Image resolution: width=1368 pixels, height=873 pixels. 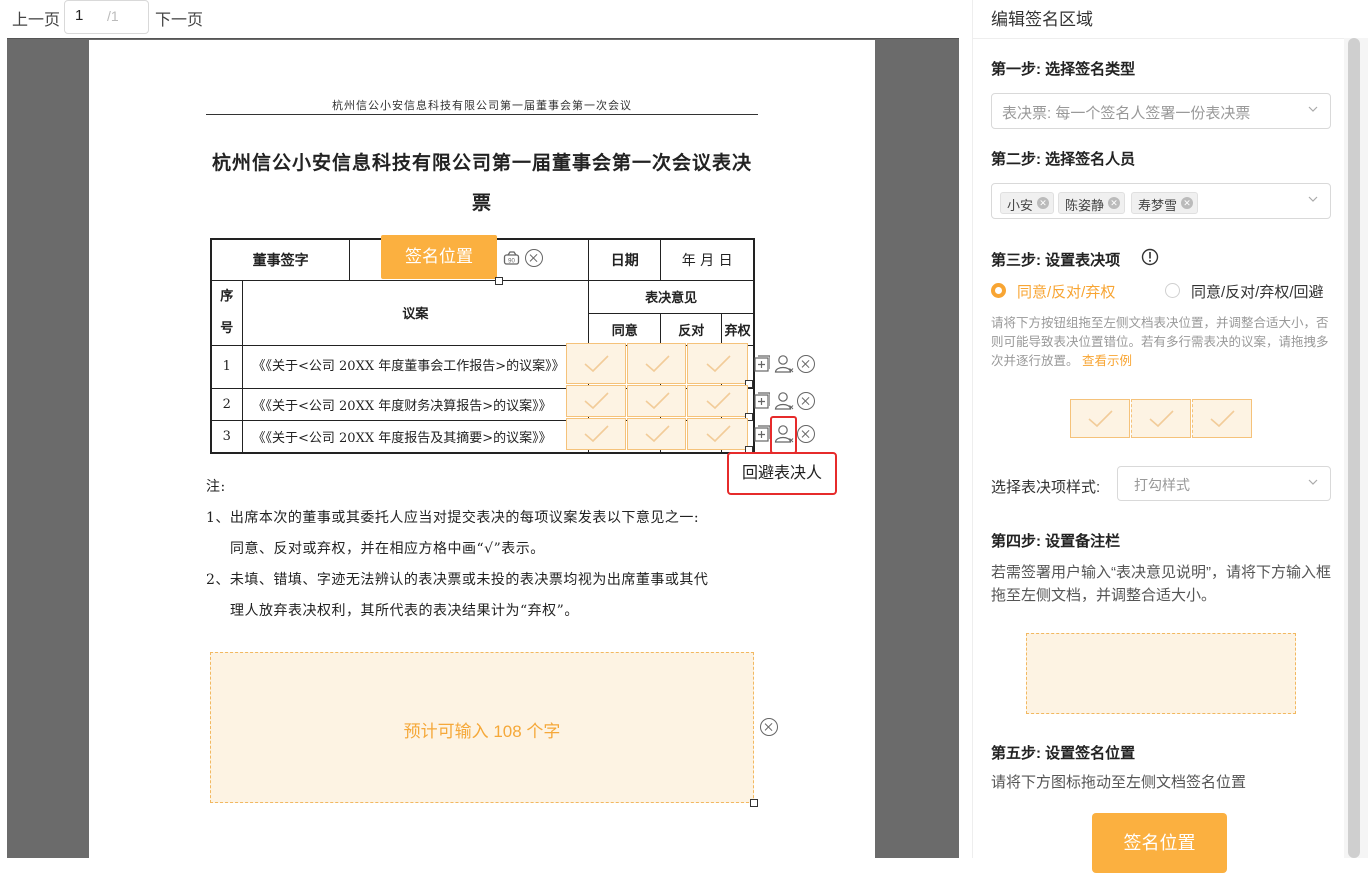 I want to click on style-label: 选择表决项样式:, so click(x=1046, y=487).